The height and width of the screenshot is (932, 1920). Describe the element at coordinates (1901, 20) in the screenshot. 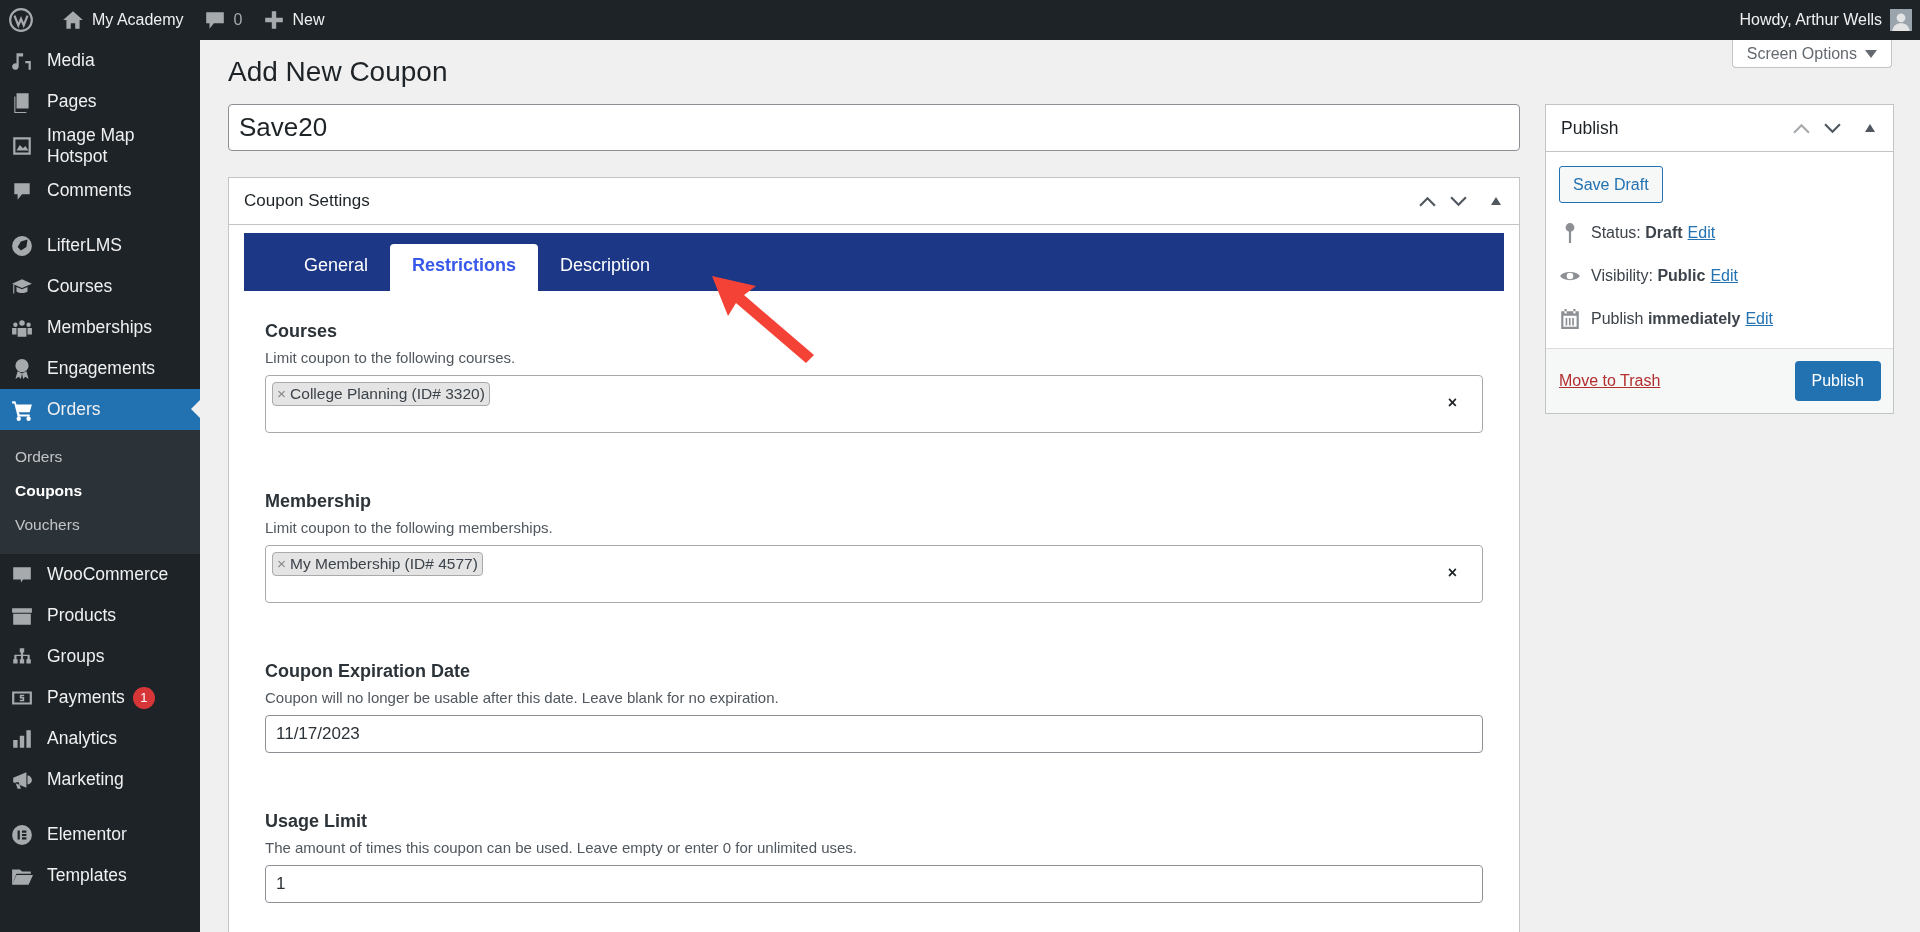

I see `avatar-icon` at that location.